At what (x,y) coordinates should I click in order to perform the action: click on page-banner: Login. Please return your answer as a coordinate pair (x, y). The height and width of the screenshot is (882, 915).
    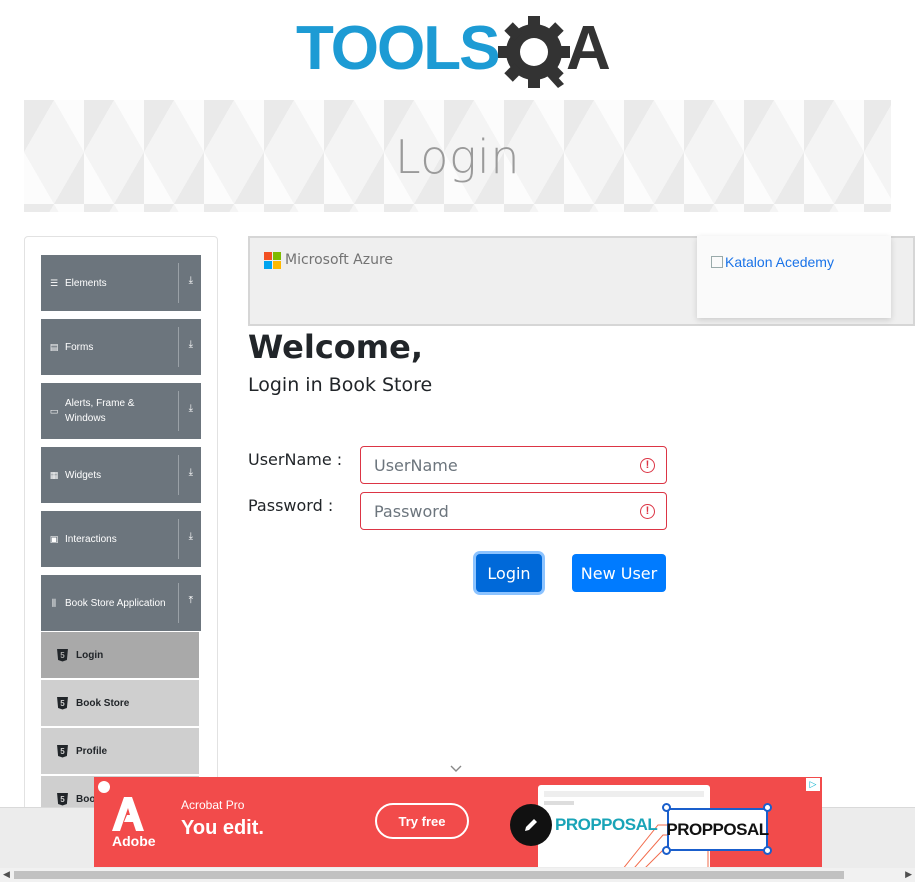
    Looking at the image, I should click on (457, 156).